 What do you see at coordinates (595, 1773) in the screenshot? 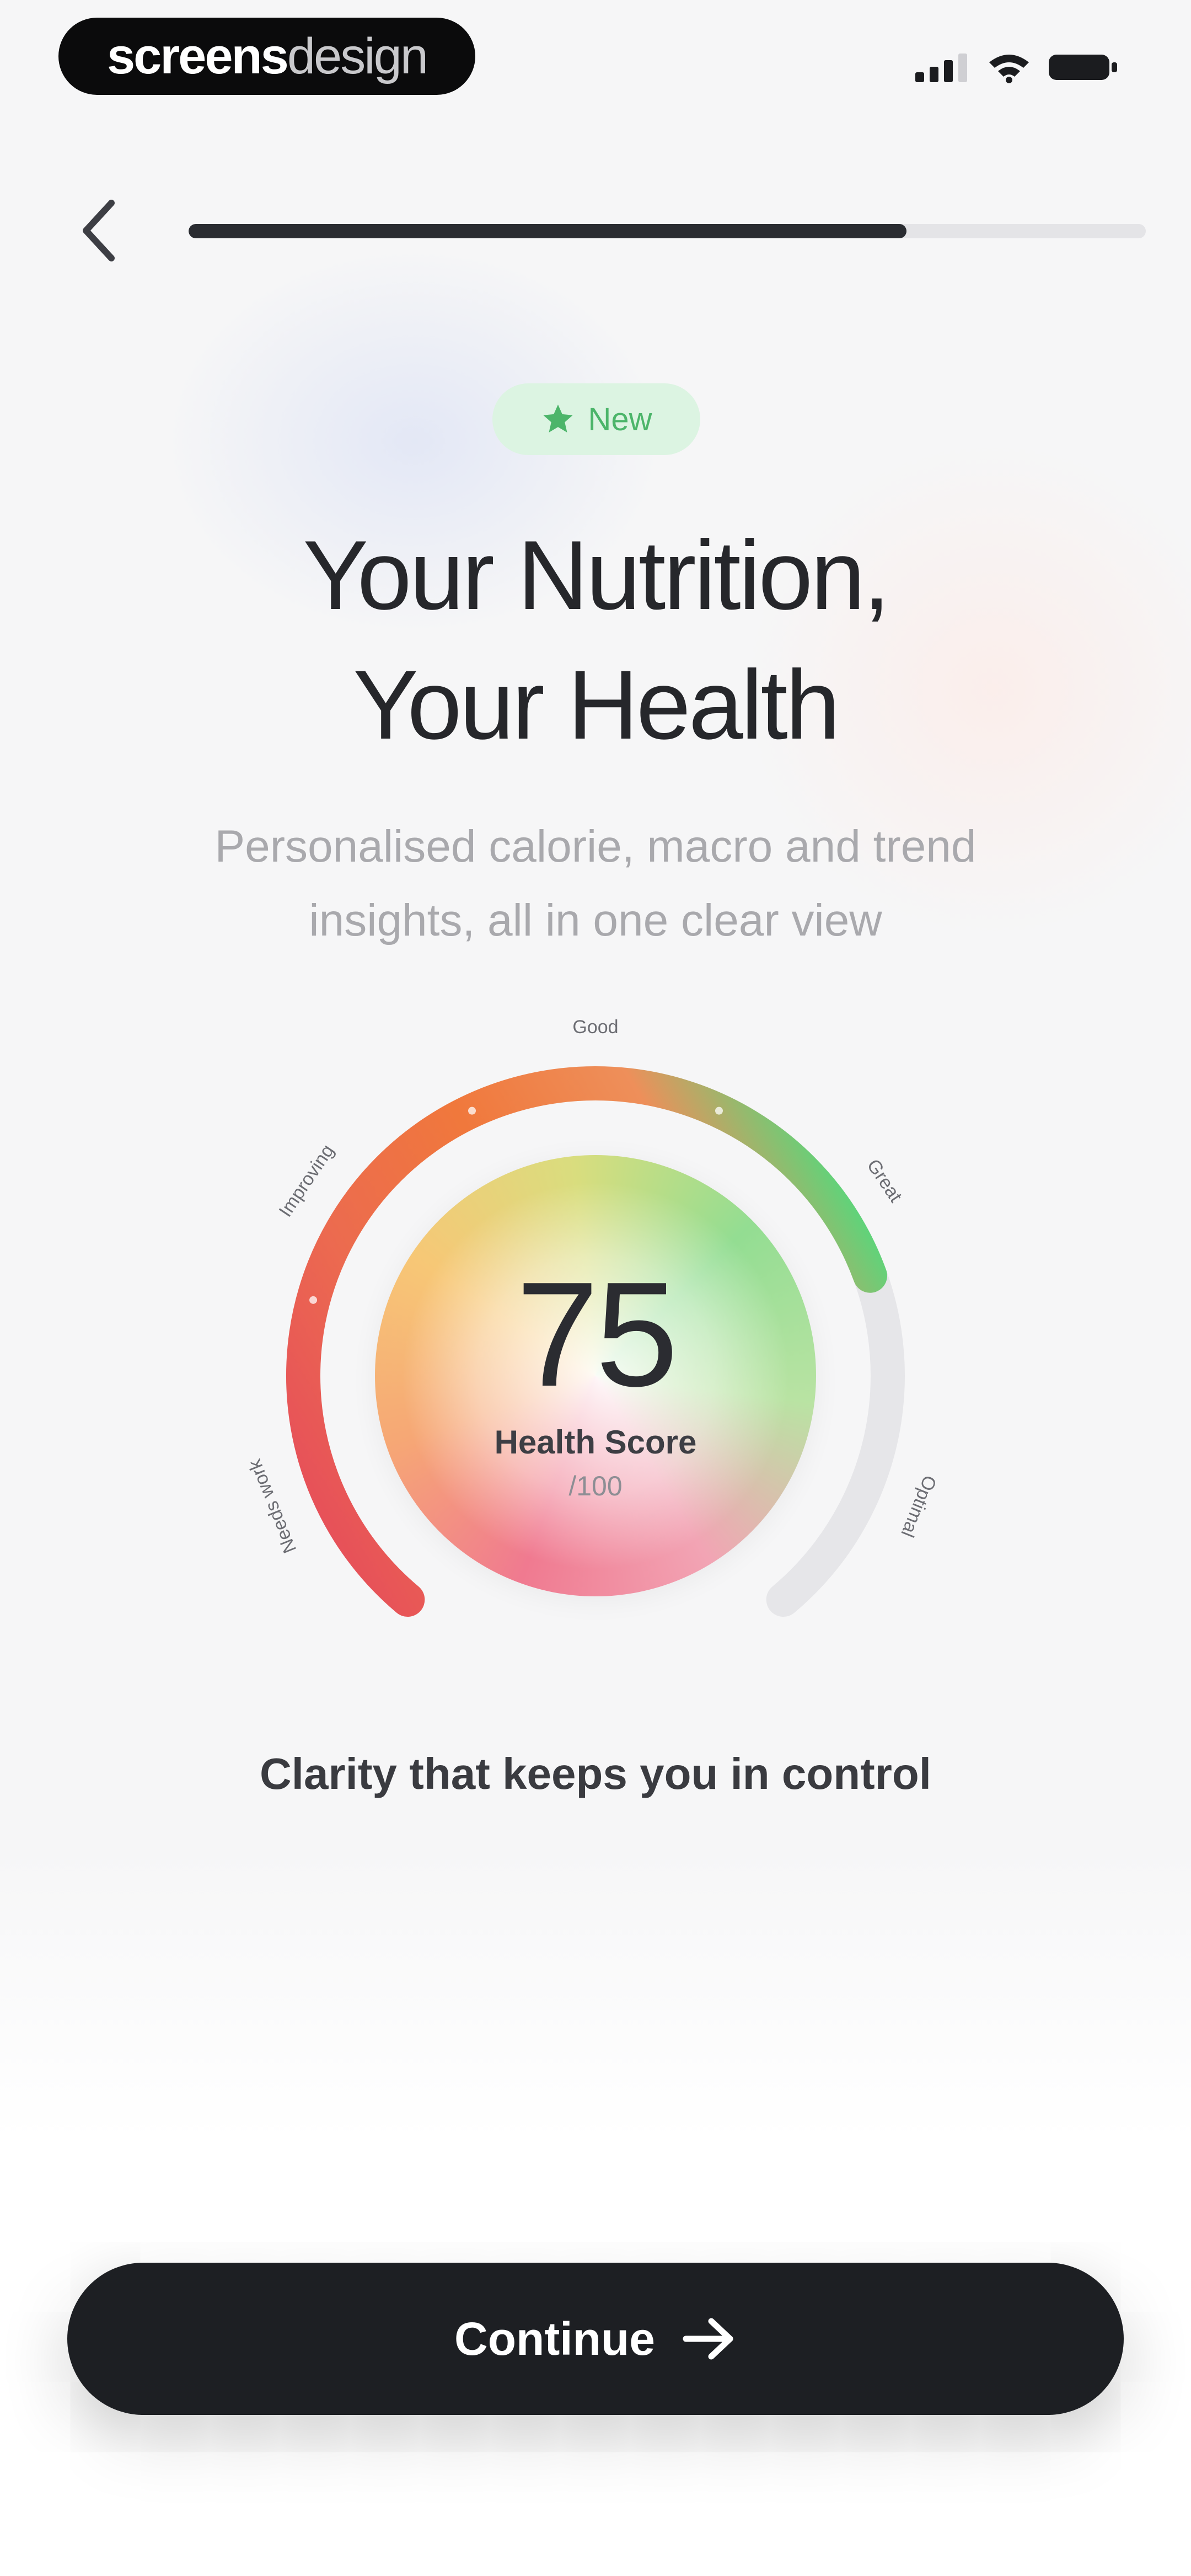
I see `tagline: Clarity that keeps you in control` at bounding box center [595, 1773].